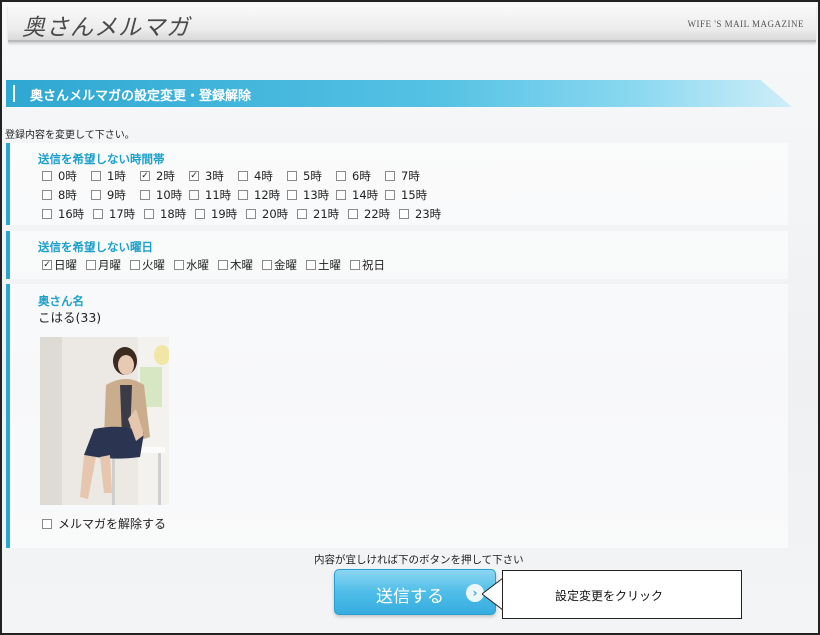  I want to click on hour-option: 17時, so click(118, 214).